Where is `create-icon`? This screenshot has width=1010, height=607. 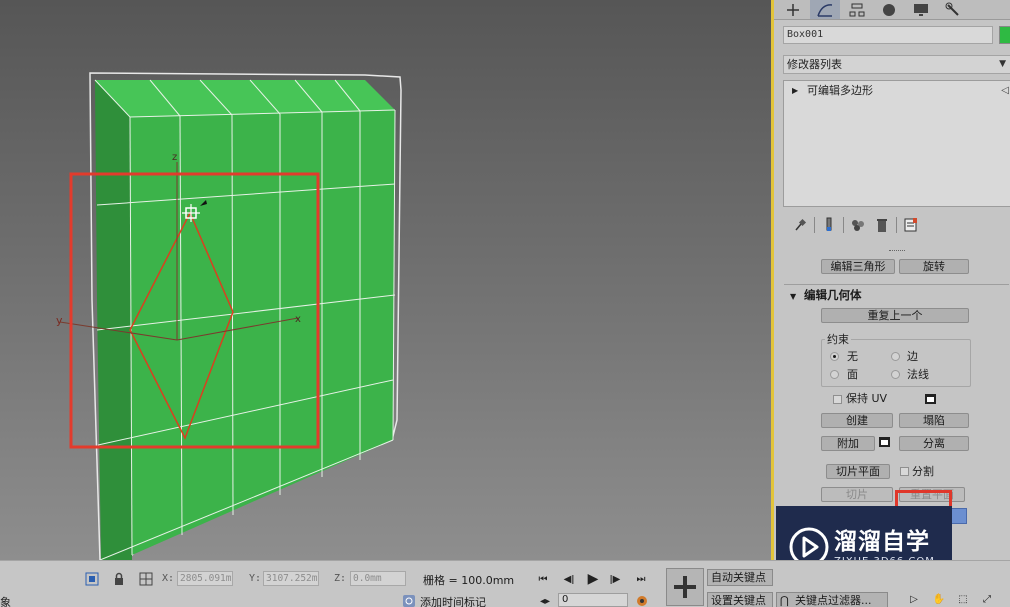 create-icon is located at coordinates (793, 9).